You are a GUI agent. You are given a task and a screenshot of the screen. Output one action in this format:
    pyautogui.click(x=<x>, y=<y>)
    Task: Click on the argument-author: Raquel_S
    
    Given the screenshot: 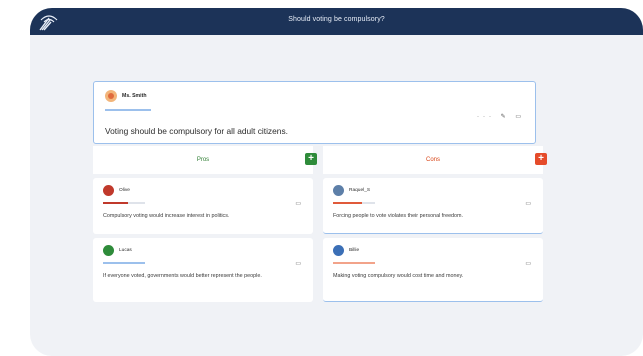 What is the action you would take?
    pyautogui.click(x=360, y=190)
    